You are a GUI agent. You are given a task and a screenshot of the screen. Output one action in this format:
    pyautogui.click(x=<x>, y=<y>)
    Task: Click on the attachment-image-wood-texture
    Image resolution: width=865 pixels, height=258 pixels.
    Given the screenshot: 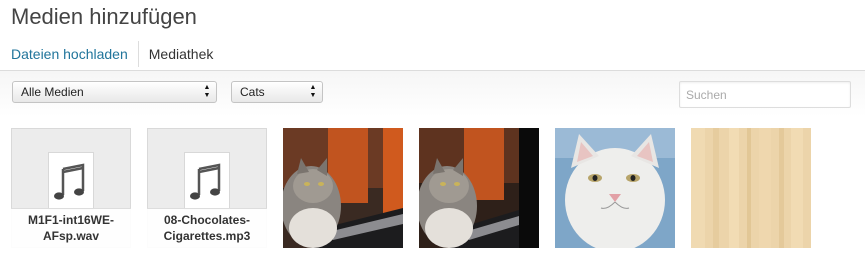 What is the action you would take?
    pyautogui.click(x=751, y=188)
    